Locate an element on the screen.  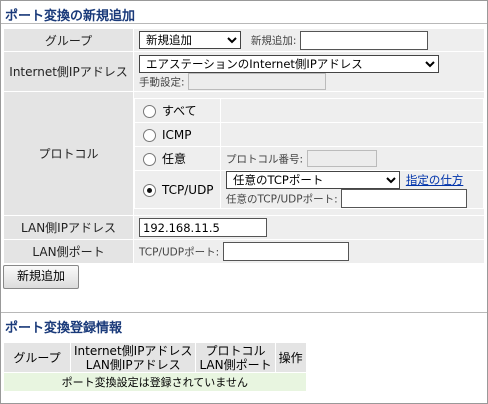
lan-ip-input is located at coordinates (203, 227).